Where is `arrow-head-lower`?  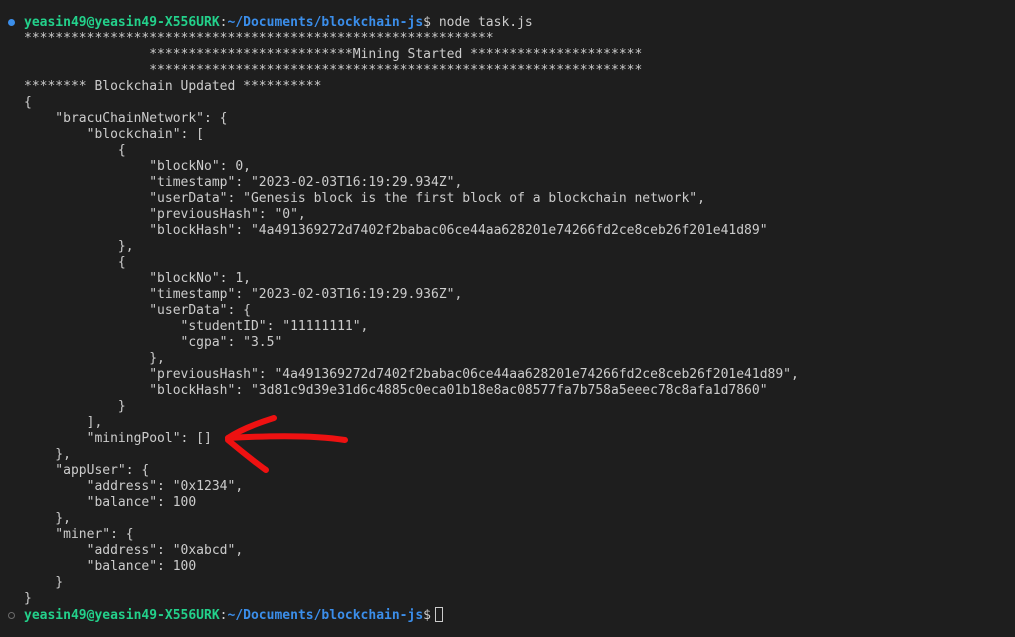 arrow-head-lower is located at coordinates (247, 455).